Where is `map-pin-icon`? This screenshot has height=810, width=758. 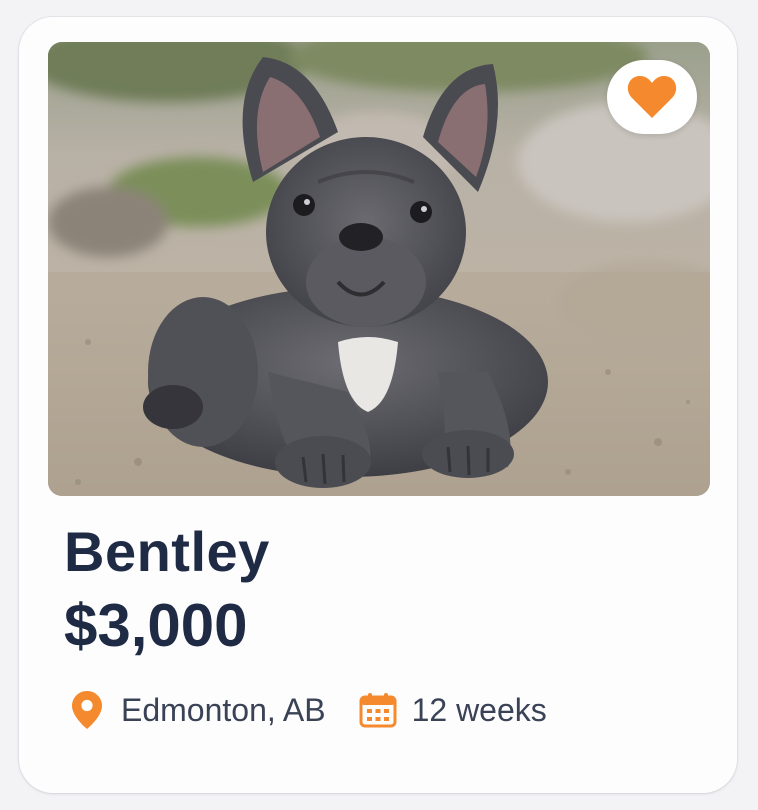 map-pin-icon is located at coordinates (87, 710).